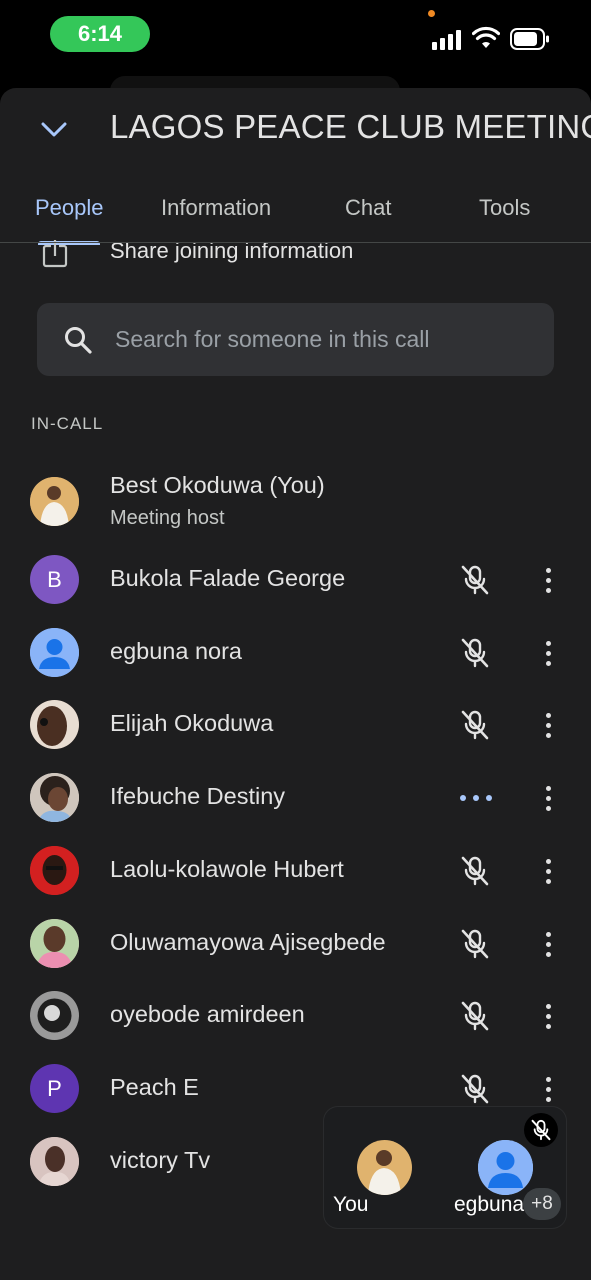  I want to click on avatar: P, so click(54, 1088).